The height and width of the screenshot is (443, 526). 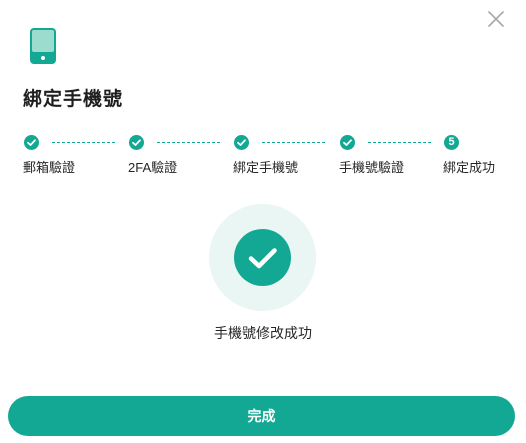 What do you see at coordinates (73, 99) in the screenshot?
I see `dialog-title: 綁定手機號` at bounding box center [73, 99].